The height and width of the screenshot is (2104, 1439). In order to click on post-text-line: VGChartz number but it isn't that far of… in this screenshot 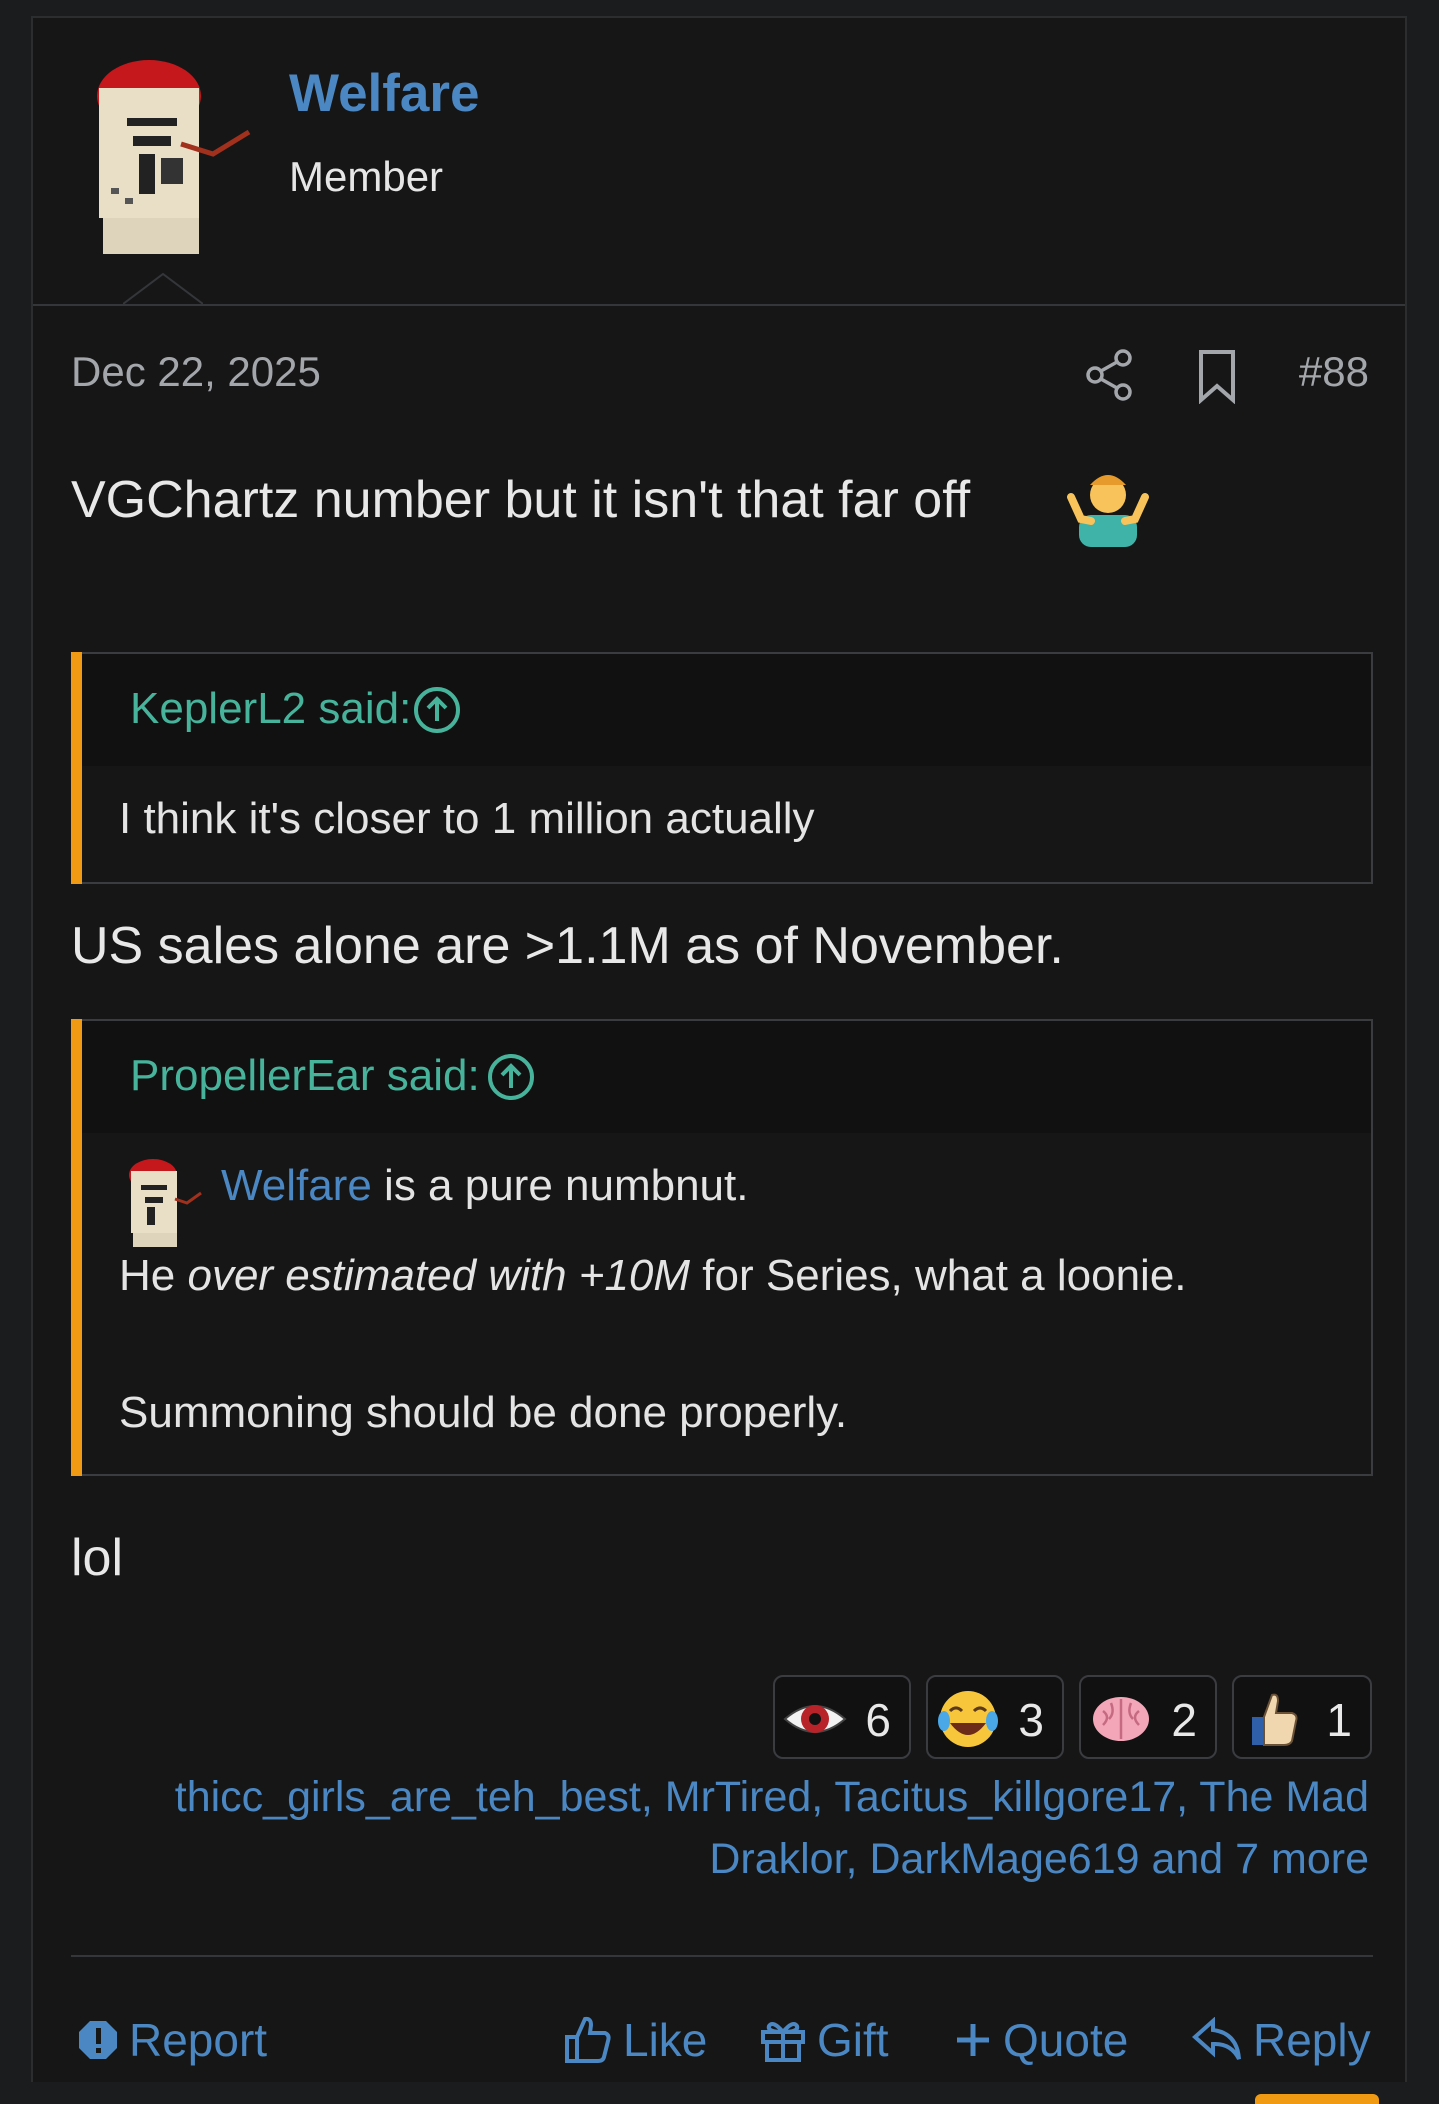, I will do `click(521, 500)`.